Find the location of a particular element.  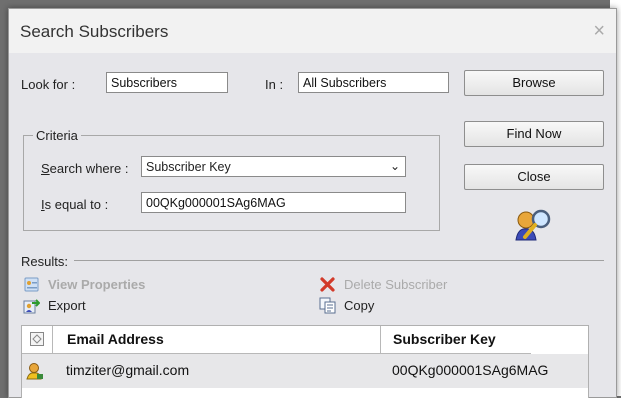

is-equal-to-label: Is equal to : is located at coordinates (75, 204).